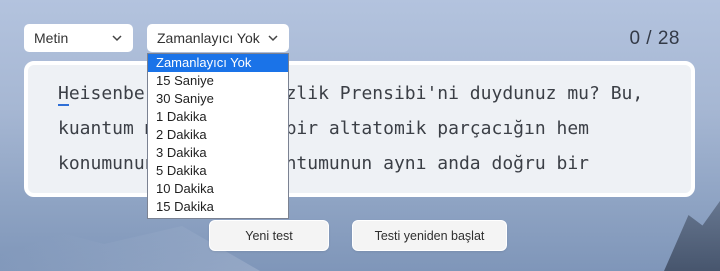 The height and width of the screenshot is (271, 720). Describe the element at coordinates (218, 81) in the screenshot. I see `timer-option: 15 Saniye` at that location.